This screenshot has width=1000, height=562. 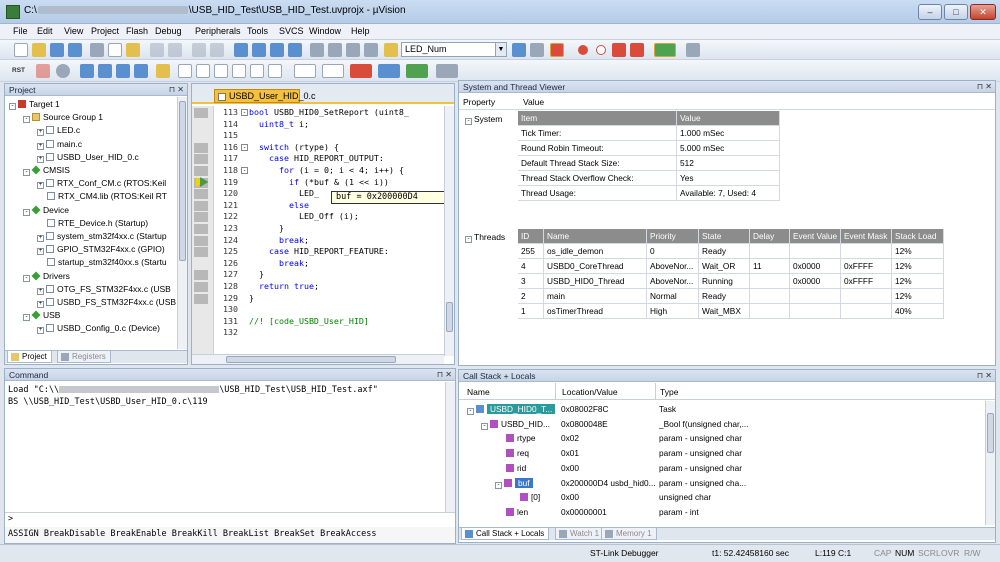 I want to click on command-window-icon, so click(x=185, y=71).